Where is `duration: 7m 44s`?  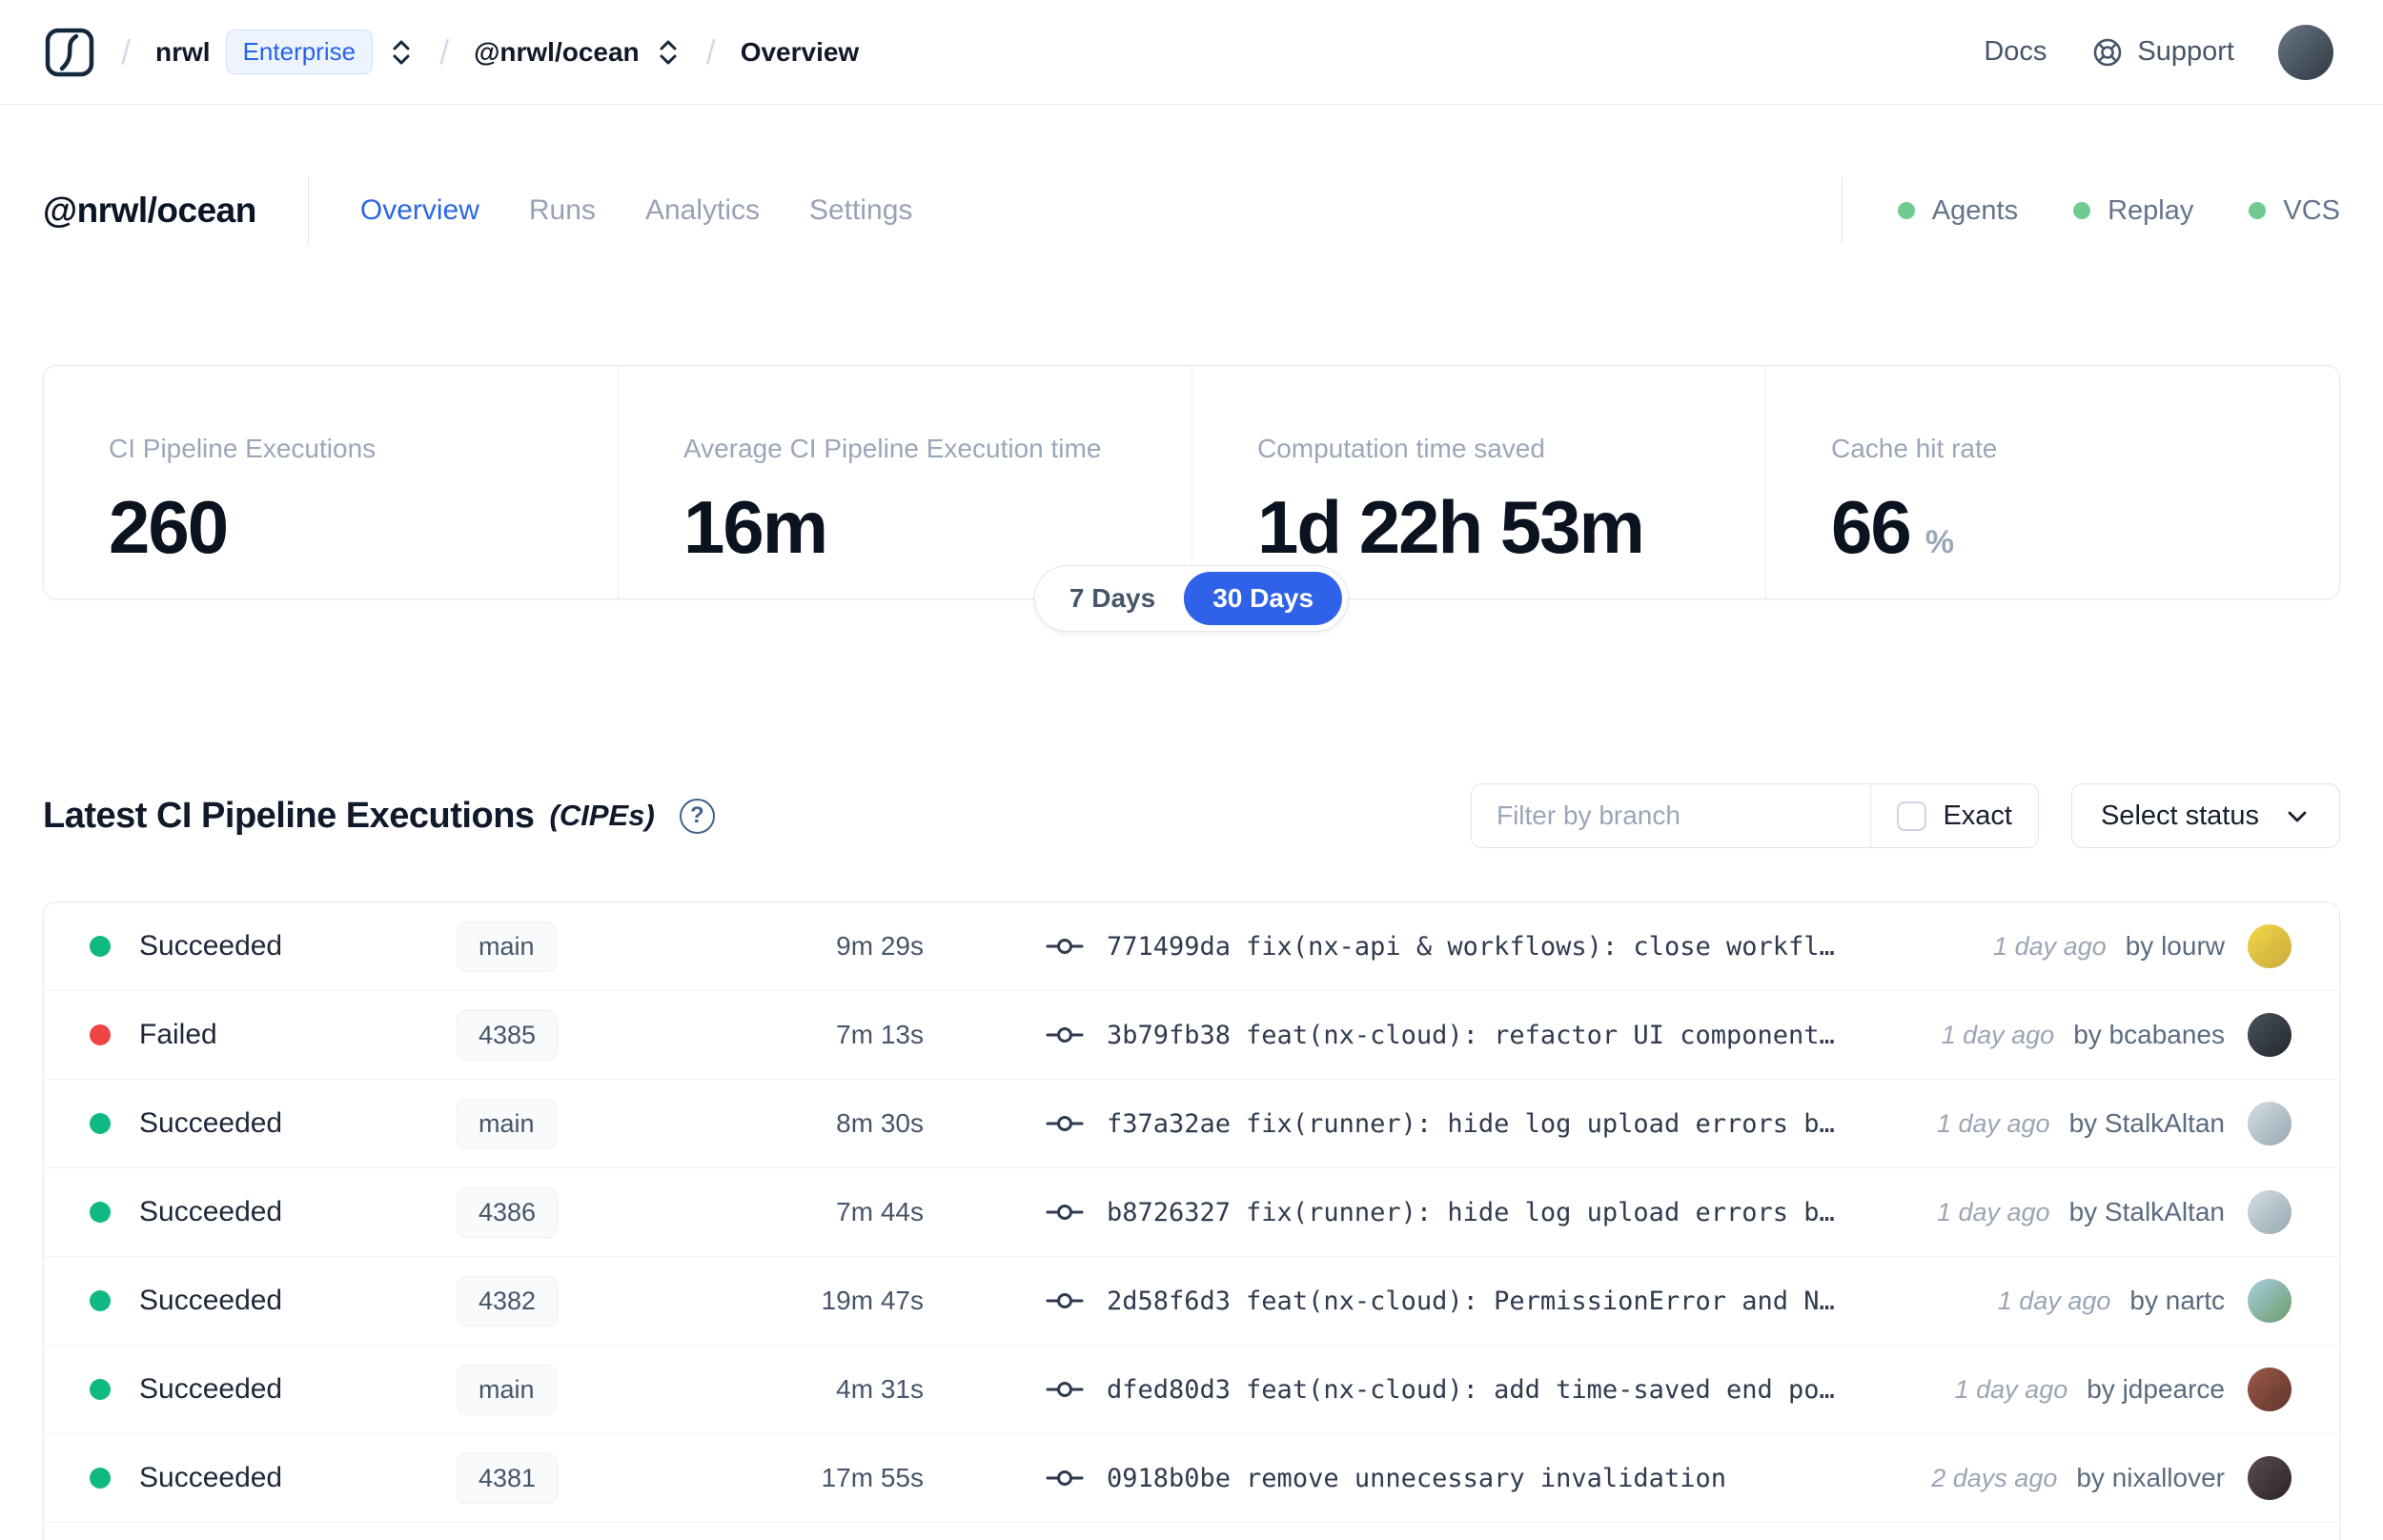
duration: 7m 44s is located at coordinates (880, 1211).